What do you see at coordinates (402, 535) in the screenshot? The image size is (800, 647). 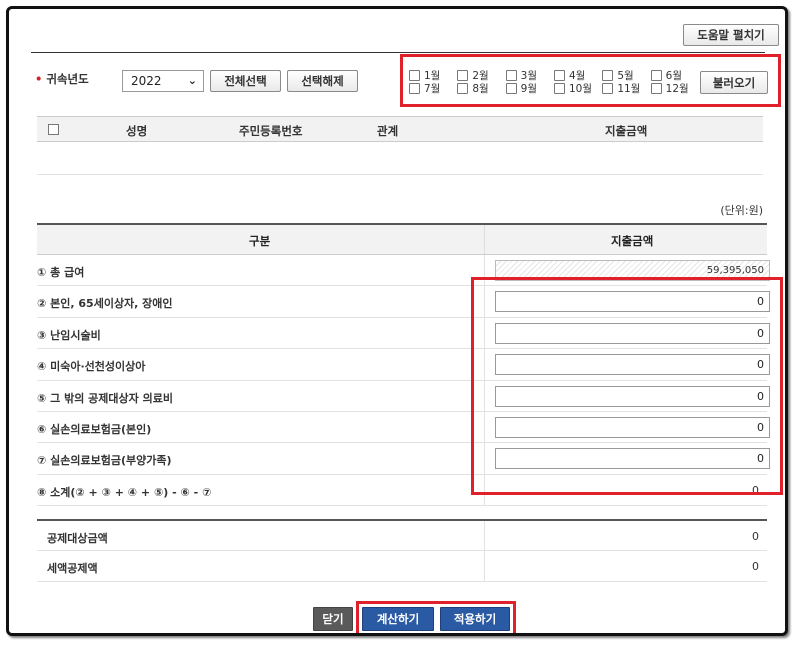 I see `row-deductible-amount: 공제대상금액 0` at bounding box center [402, 535].